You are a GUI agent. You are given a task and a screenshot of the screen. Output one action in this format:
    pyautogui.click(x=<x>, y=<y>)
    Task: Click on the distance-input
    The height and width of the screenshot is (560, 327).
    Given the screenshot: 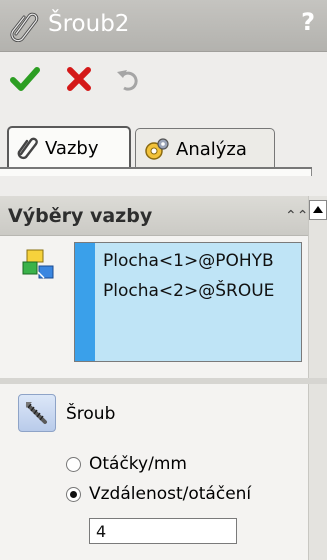 What is the action you would take?
    pyautogui.click(x=163, y=531)
    